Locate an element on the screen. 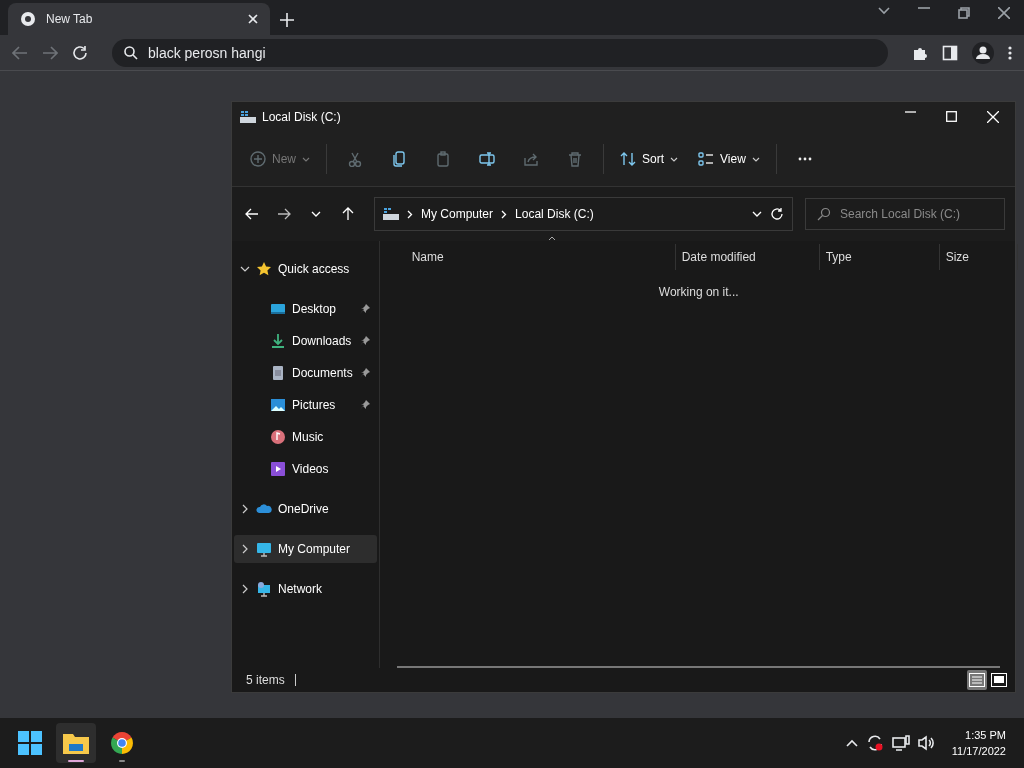 The width and height of the screenshot is (1024, 768). document-icon is located at coordinates (278, 373).